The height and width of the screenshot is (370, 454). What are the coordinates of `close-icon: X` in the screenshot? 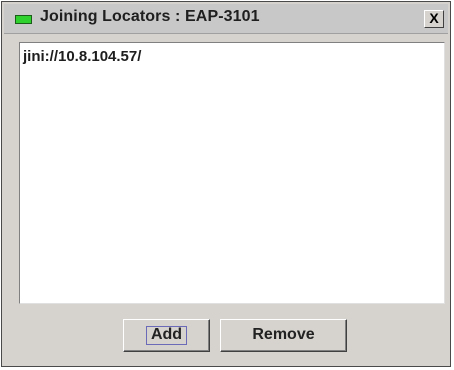 It's located at (434, 18).